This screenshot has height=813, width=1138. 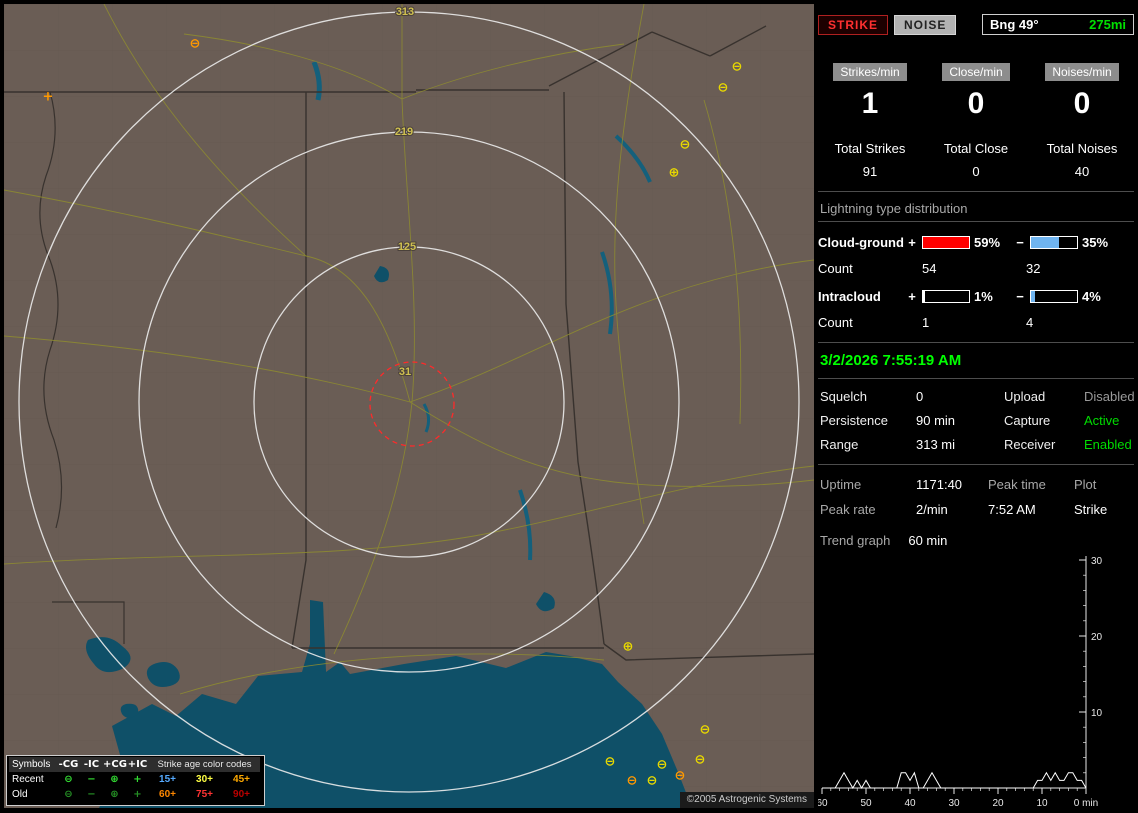 I want to click on legend-old-row: Old ⊖ − ⊕ + 60+ 75+ 90+, so click(x=134, y=794).